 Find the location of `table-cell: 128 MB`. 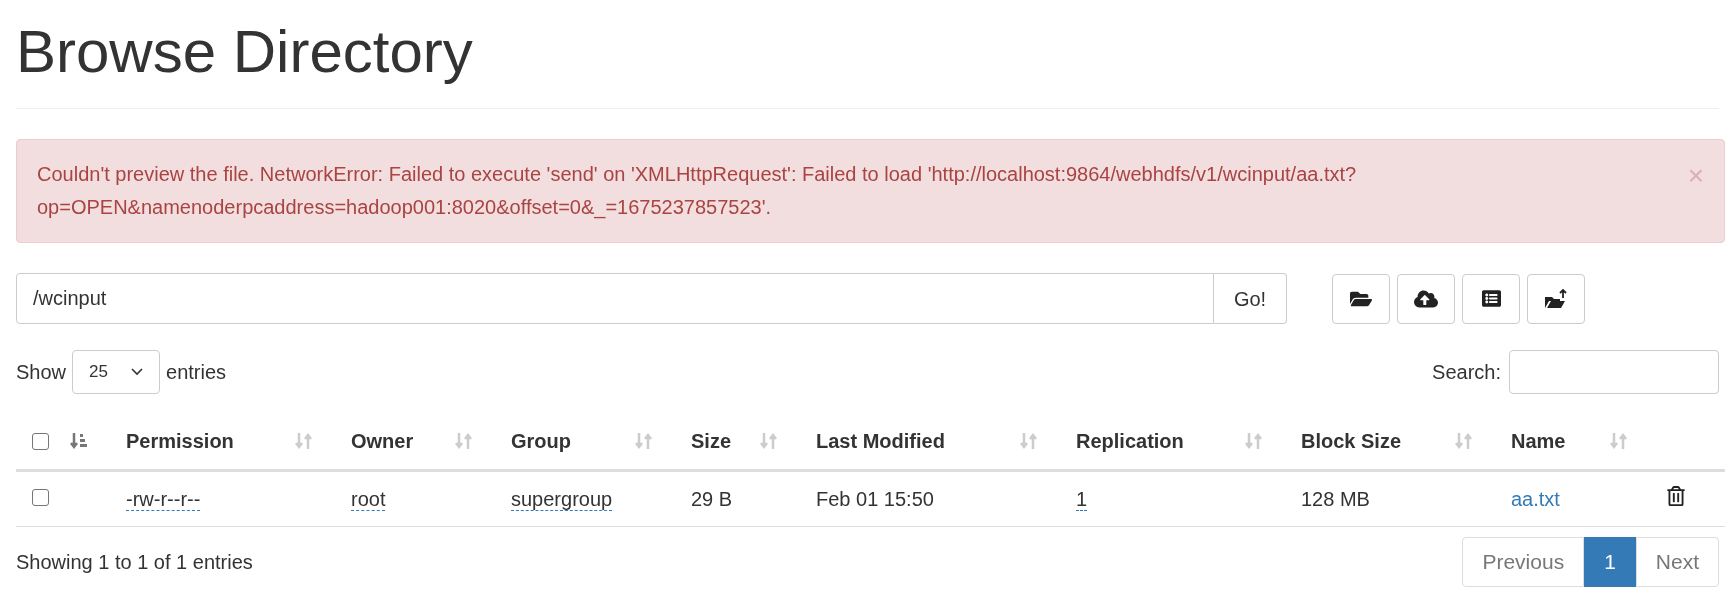

table-cell: 128 MB is located at coordinates (1335, 498).